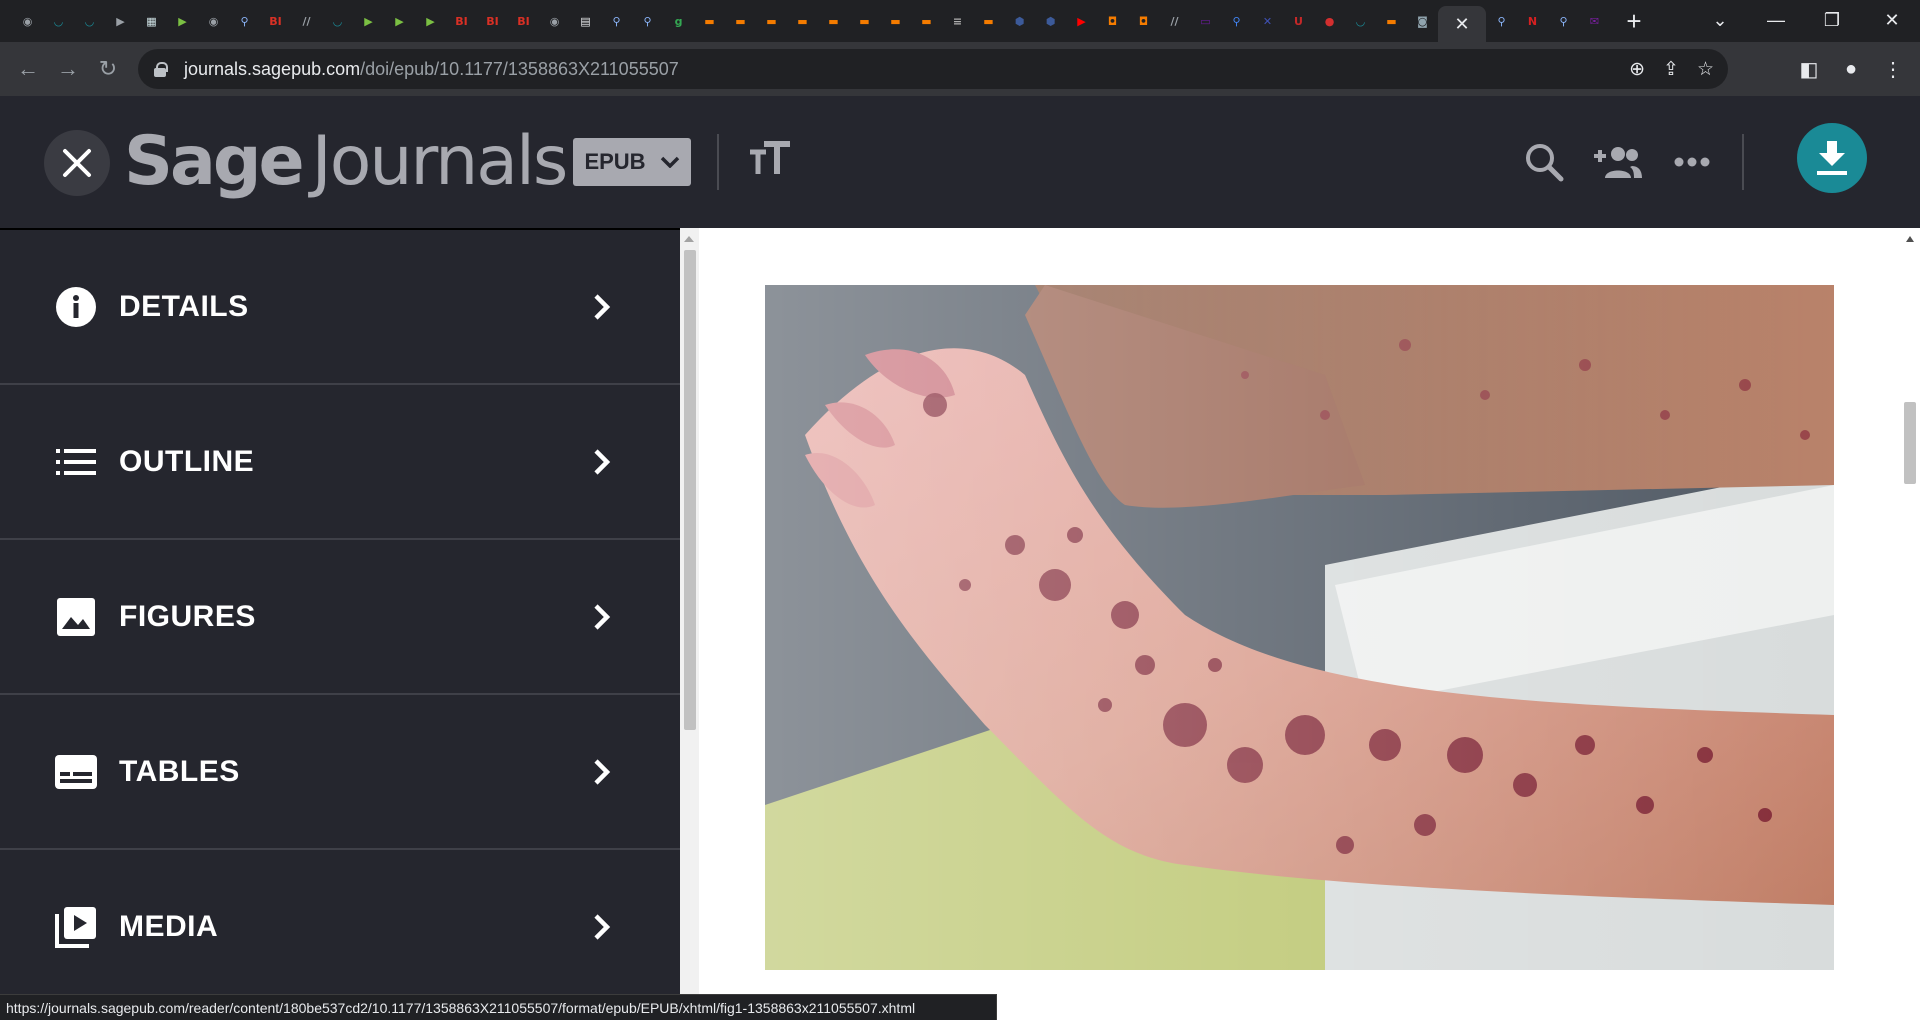 The image size is (1920, 1020). Describe the element at coordinates (1692, 162) in the screenshot. I see `more-options-button` at that location.